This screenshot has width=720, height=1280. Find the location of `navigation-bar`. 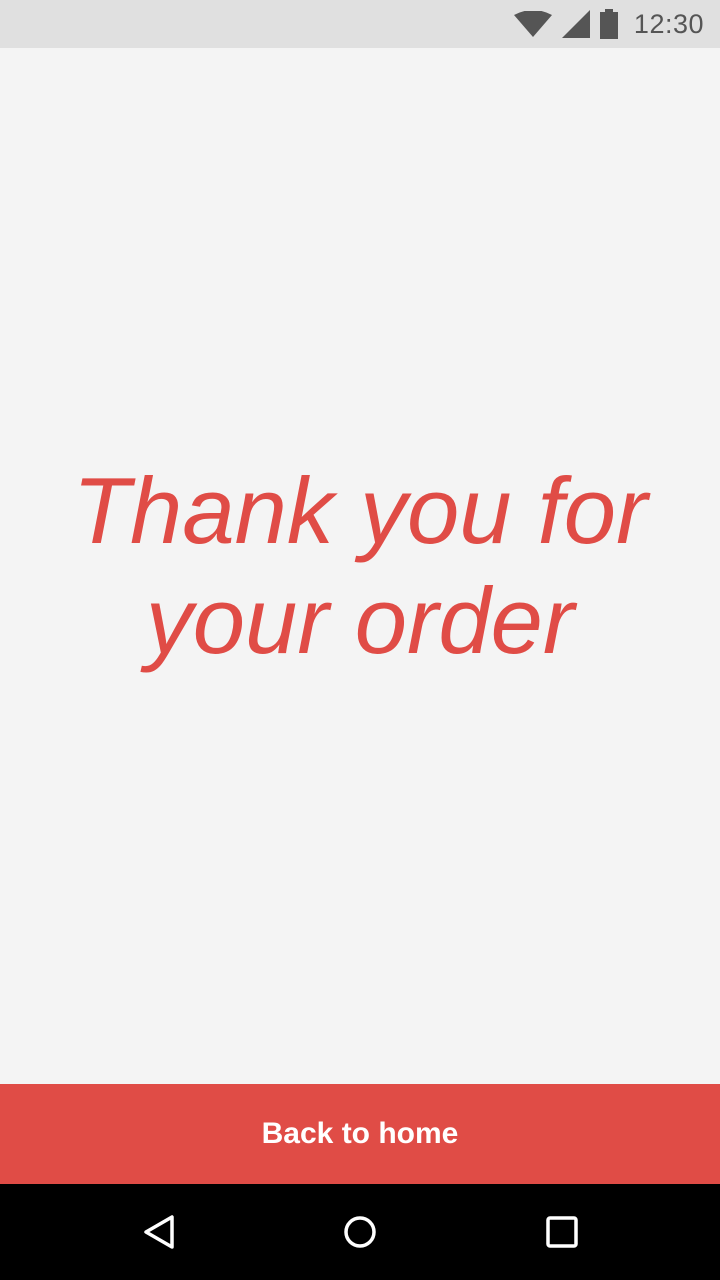

navigation-bar is located at coordinates (360, 1232).